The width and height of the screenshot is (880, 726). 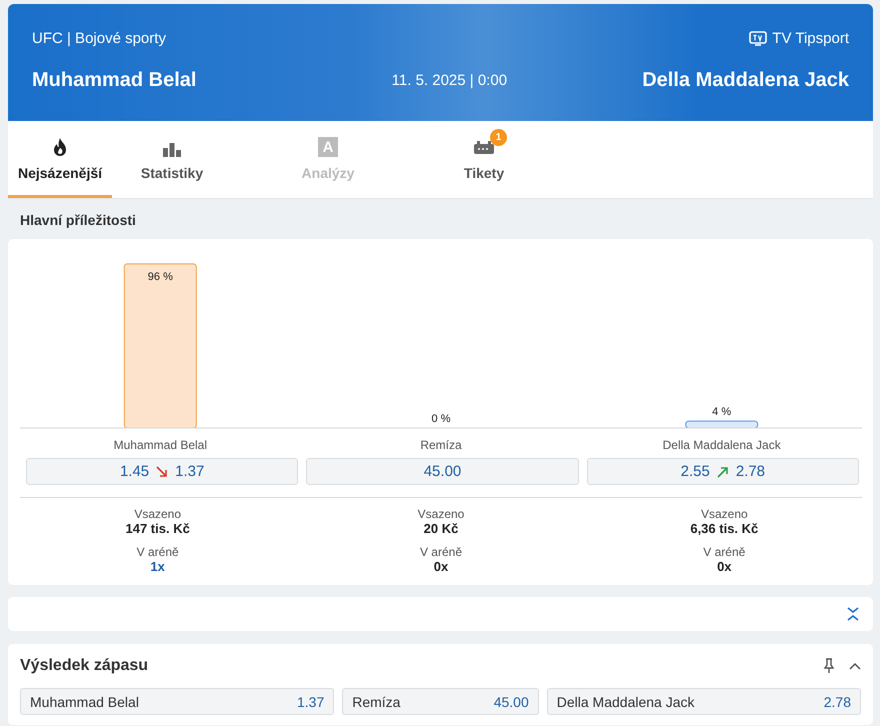 What do you see at coordinates (158, 528) in the screenshot?
I see `stat-value: 147 tis. Kč` at bounding box center [158, 528].